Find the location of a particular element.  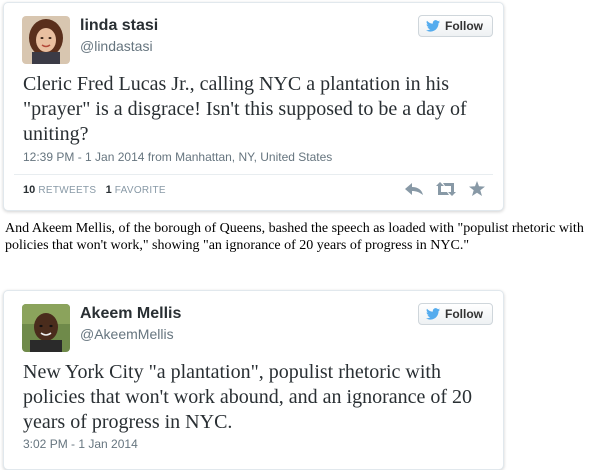

favorites-stat: 1 FAVORITE is located at coordinates (135, 190).